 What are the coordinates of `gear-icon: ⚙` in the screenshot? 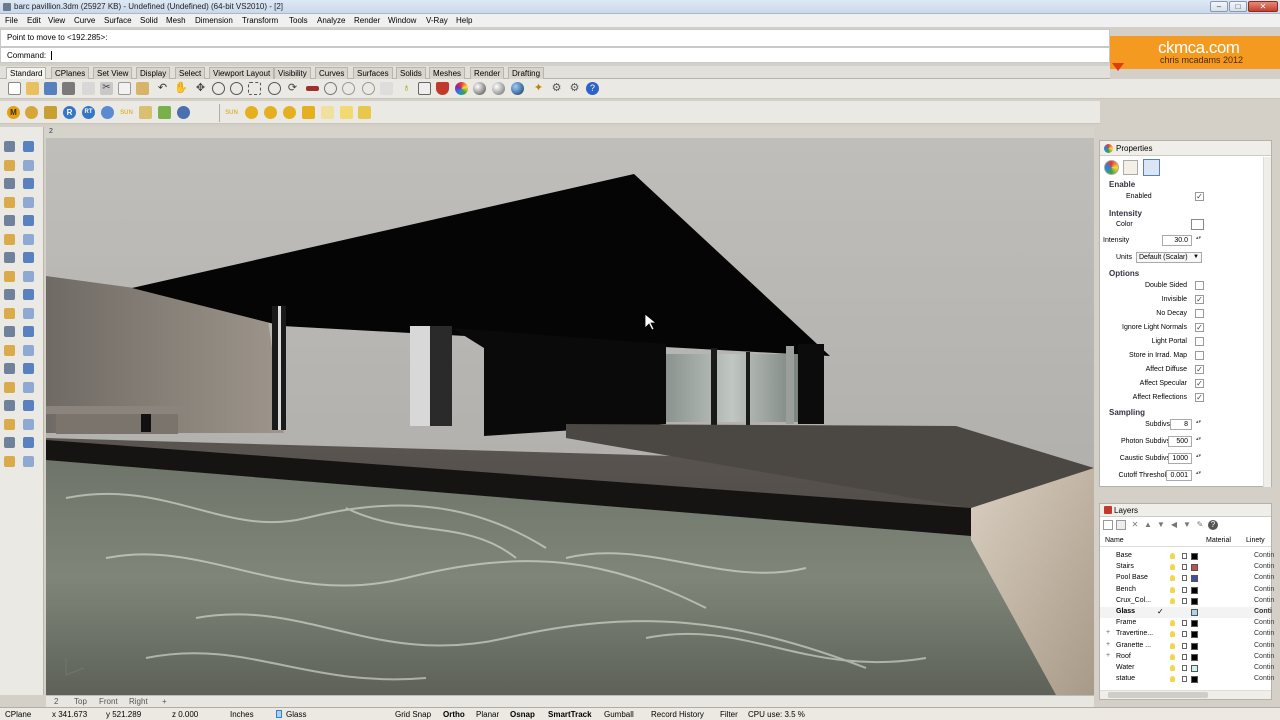 It's located at (556, 88).